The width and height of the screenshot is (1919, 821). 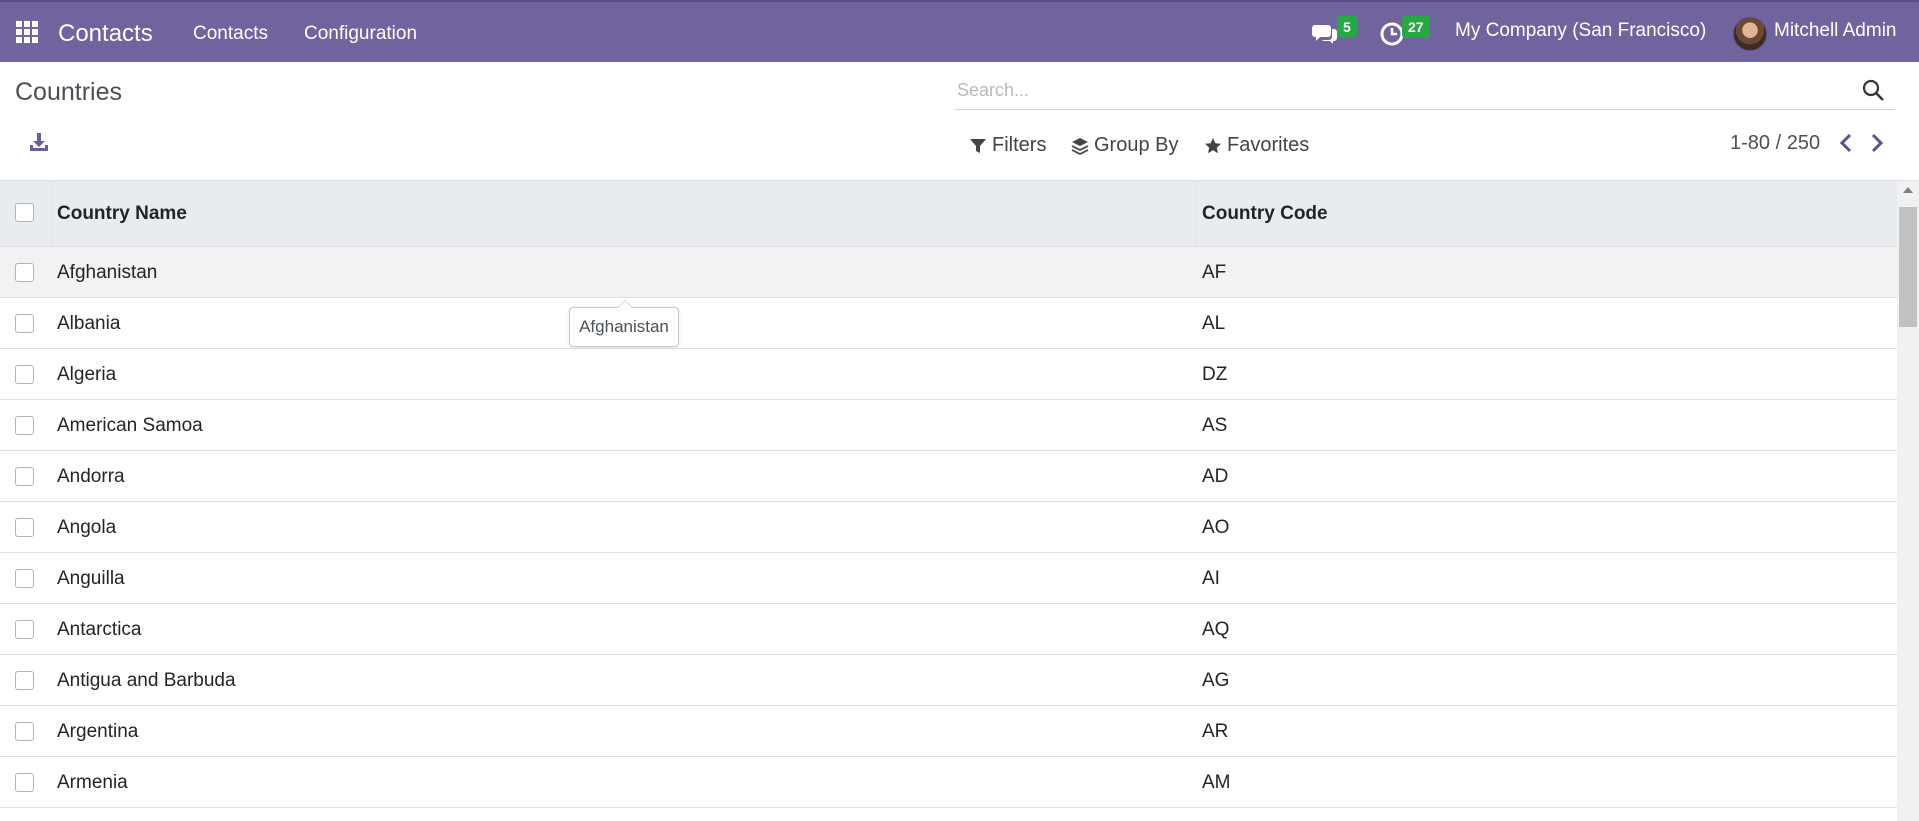 I want to click on country-code-cell: AG, so click(x=1216, y=680).